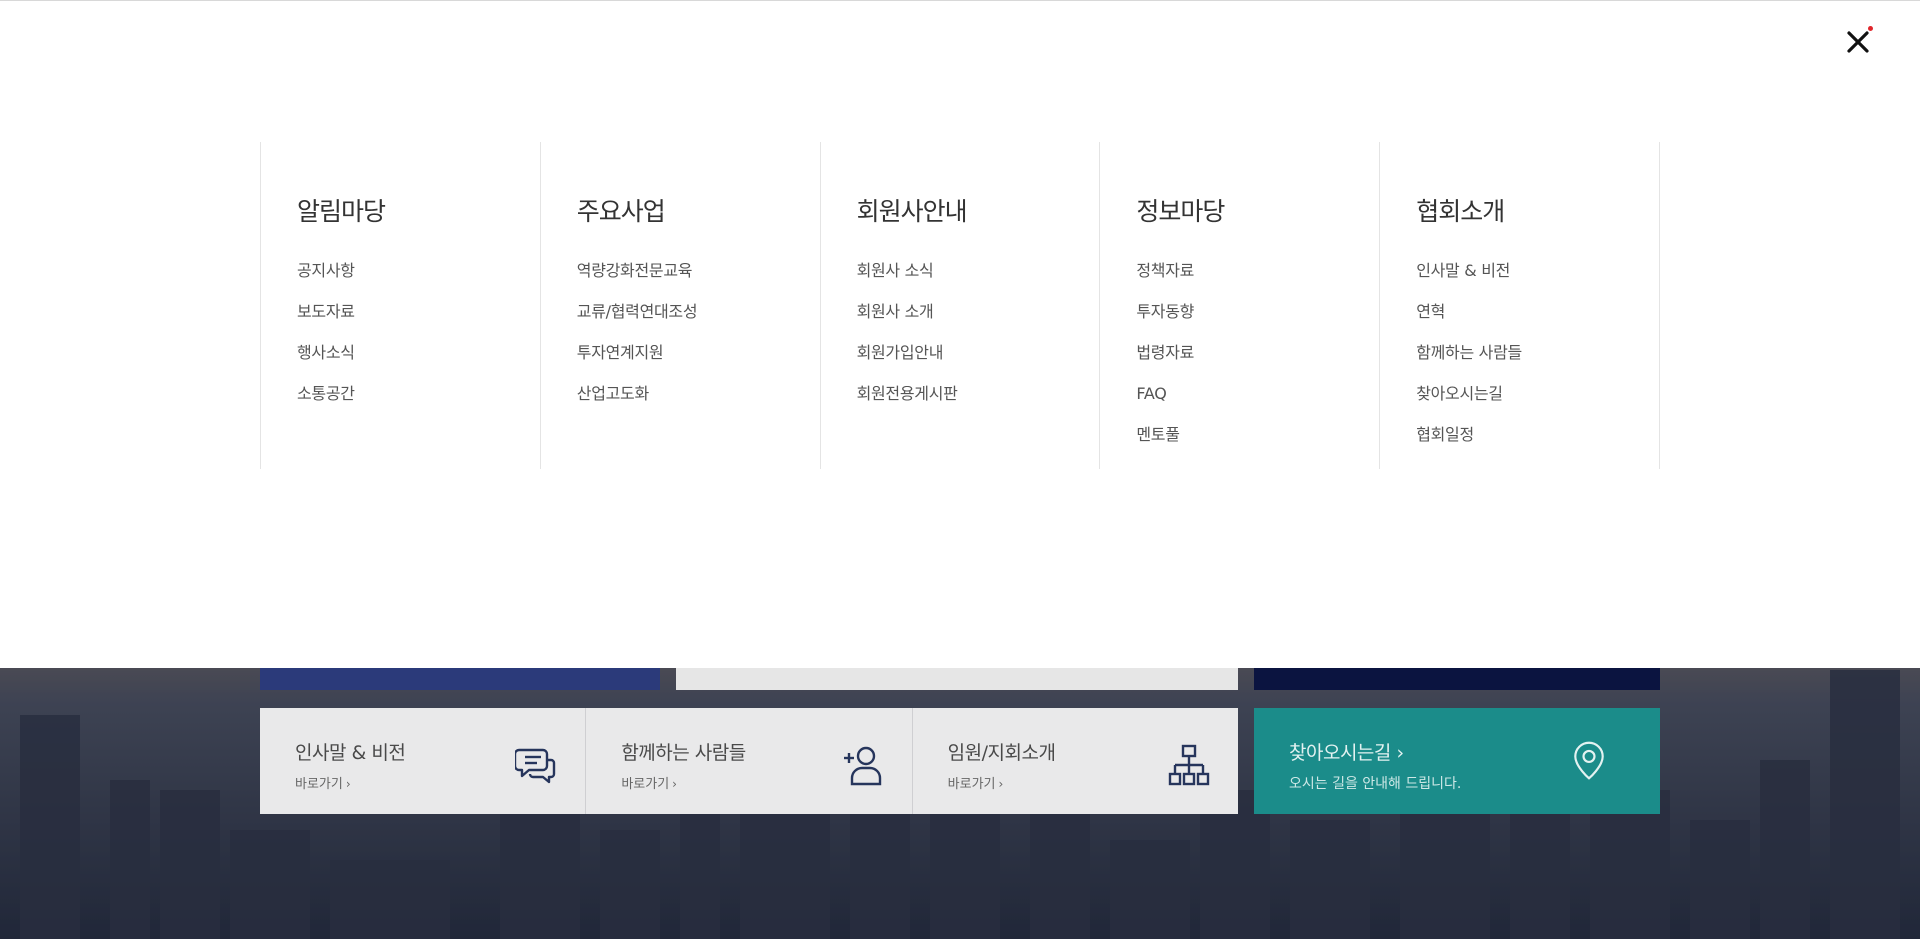 The width and height of the screenshot is (1920, 939). What do you see at coordinates (1257, 447) in the screenshot?
I see `menu-item: 멘토풀` at bounding box center [1257, 447].